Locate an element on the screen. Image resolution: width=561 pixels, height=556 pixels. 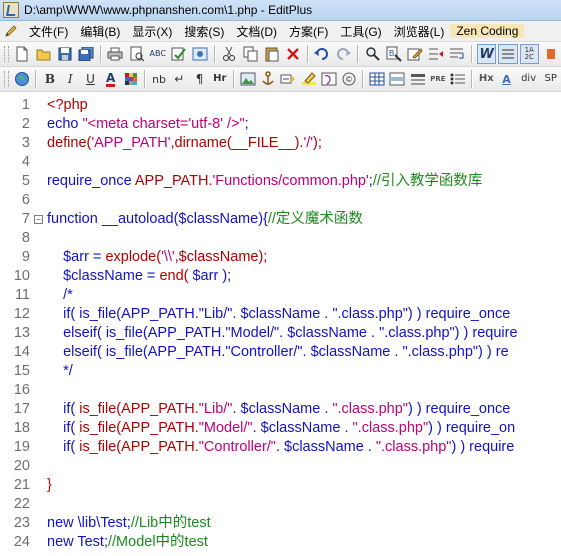
italic-button: I is located at coordinates (70, 79).